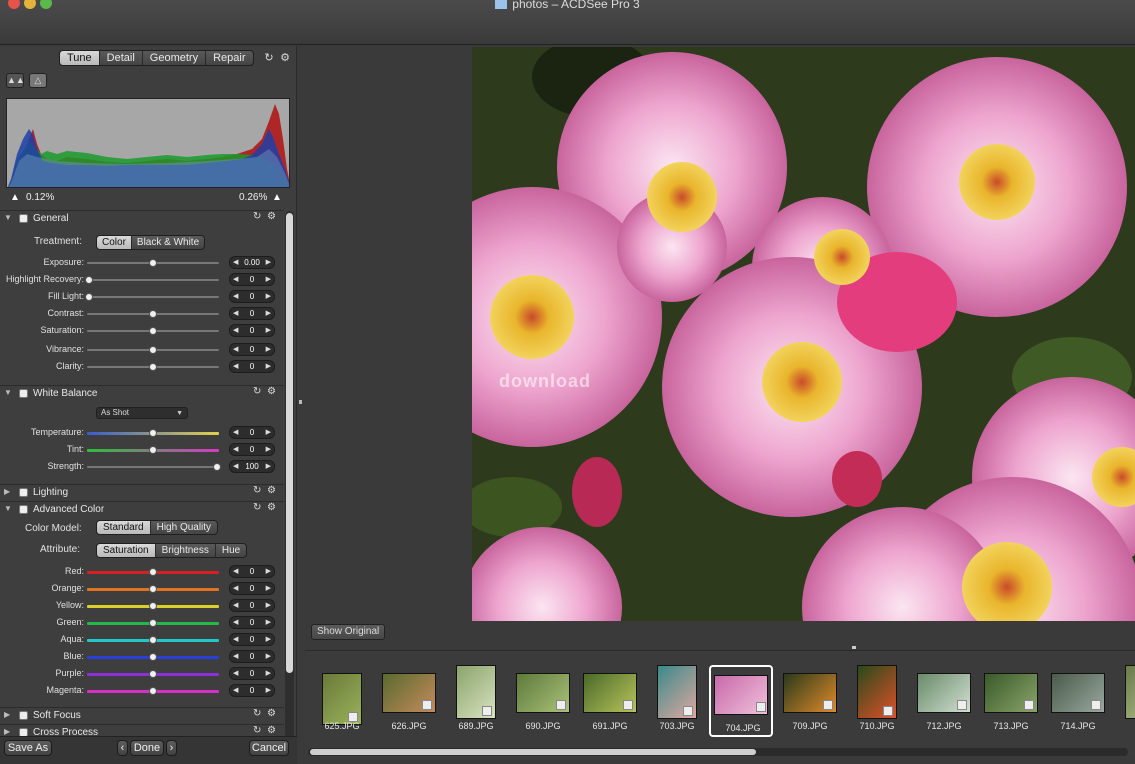  I want to click on orange-slider-knob, so click(153, 589).